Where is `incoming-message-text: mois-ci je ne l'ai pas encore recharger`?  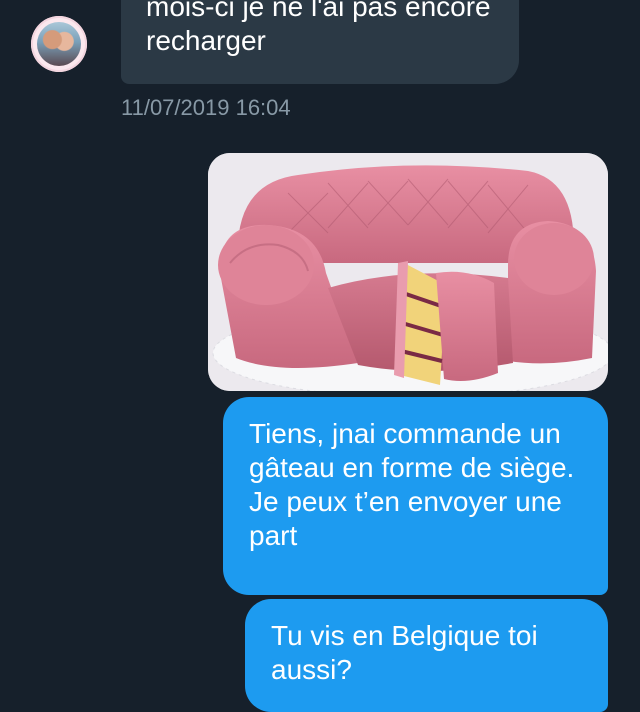 incoming-message-text: mois-ci je ne l'ai pas encore recharger is located at coordinates (318, 28).